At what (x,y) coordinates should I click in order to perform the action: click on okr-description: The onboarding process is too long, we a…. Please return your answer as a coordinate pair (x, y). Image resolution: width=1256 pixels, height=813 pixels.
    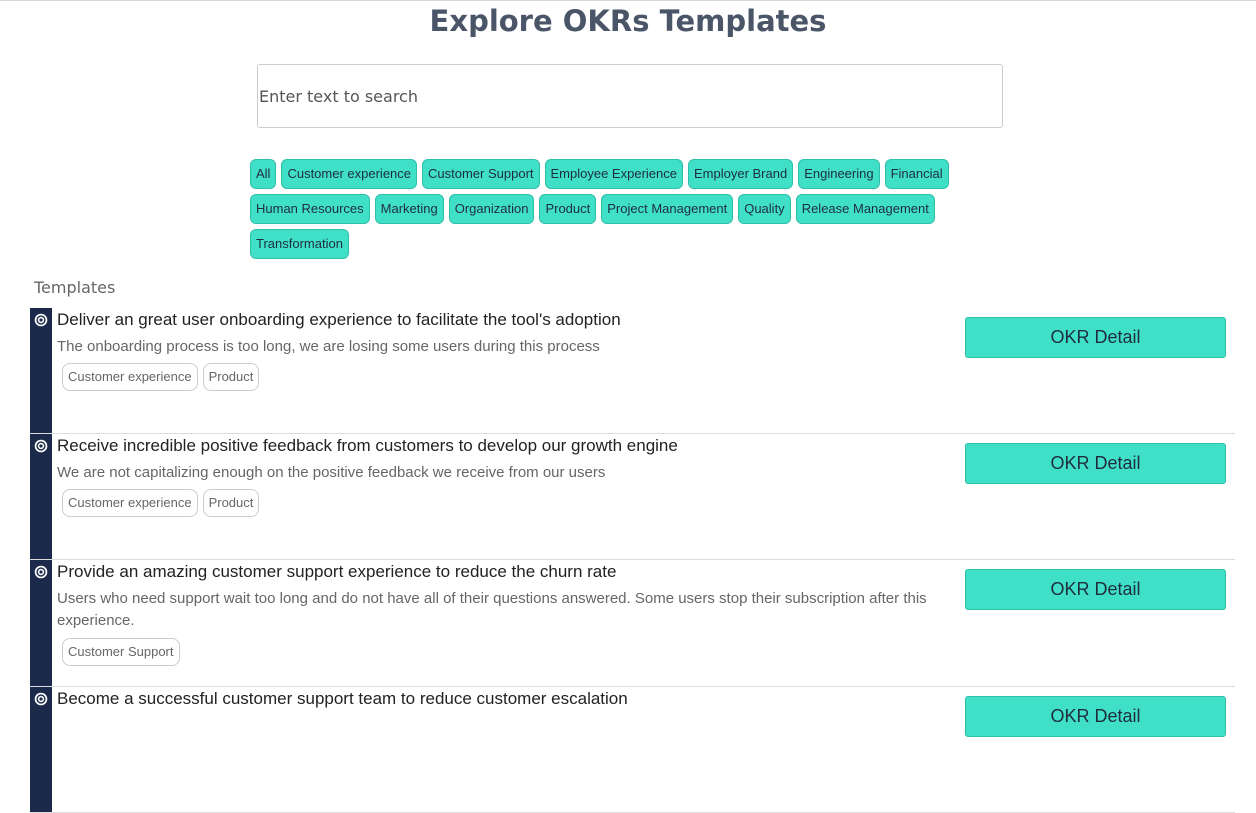
    Looking at the image, I should click on (328, 346).